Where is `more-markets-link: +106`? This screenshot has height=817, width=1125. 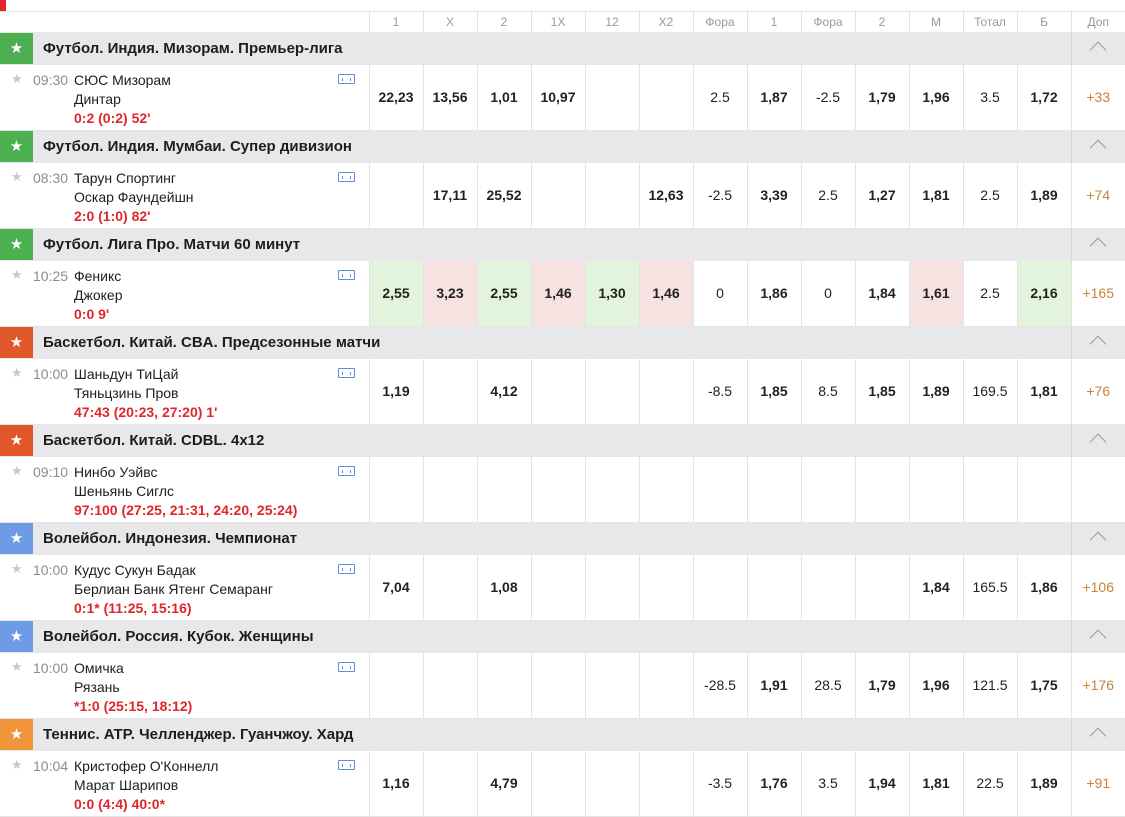 more-markets-link: +106 is located at coordinates (1097, 587).